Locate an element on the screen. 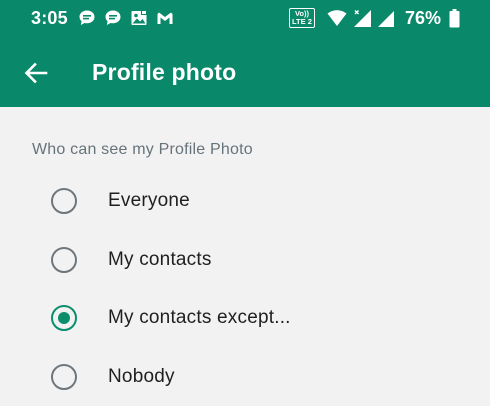 Image resolution: width=490 pixels, height=406 pixels. section-header: Who can see my Profile Photo is located at coordinates (142, 149).